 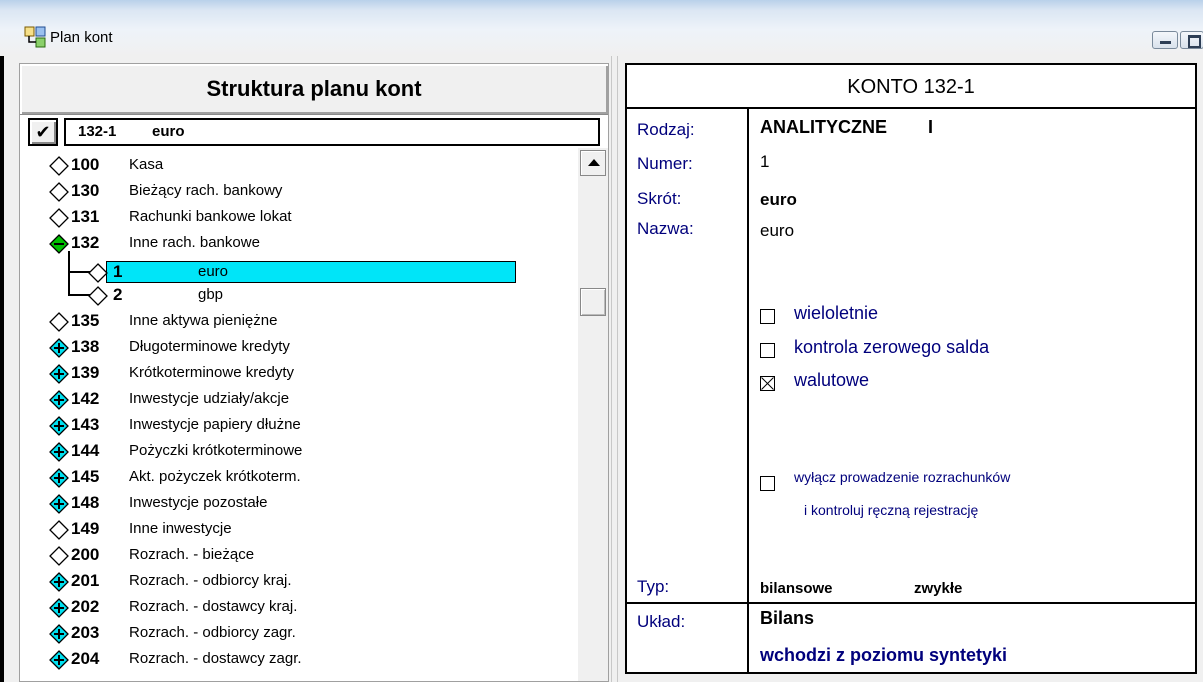 I want to click on check-icon: ✔, so click(x=43, y=132).